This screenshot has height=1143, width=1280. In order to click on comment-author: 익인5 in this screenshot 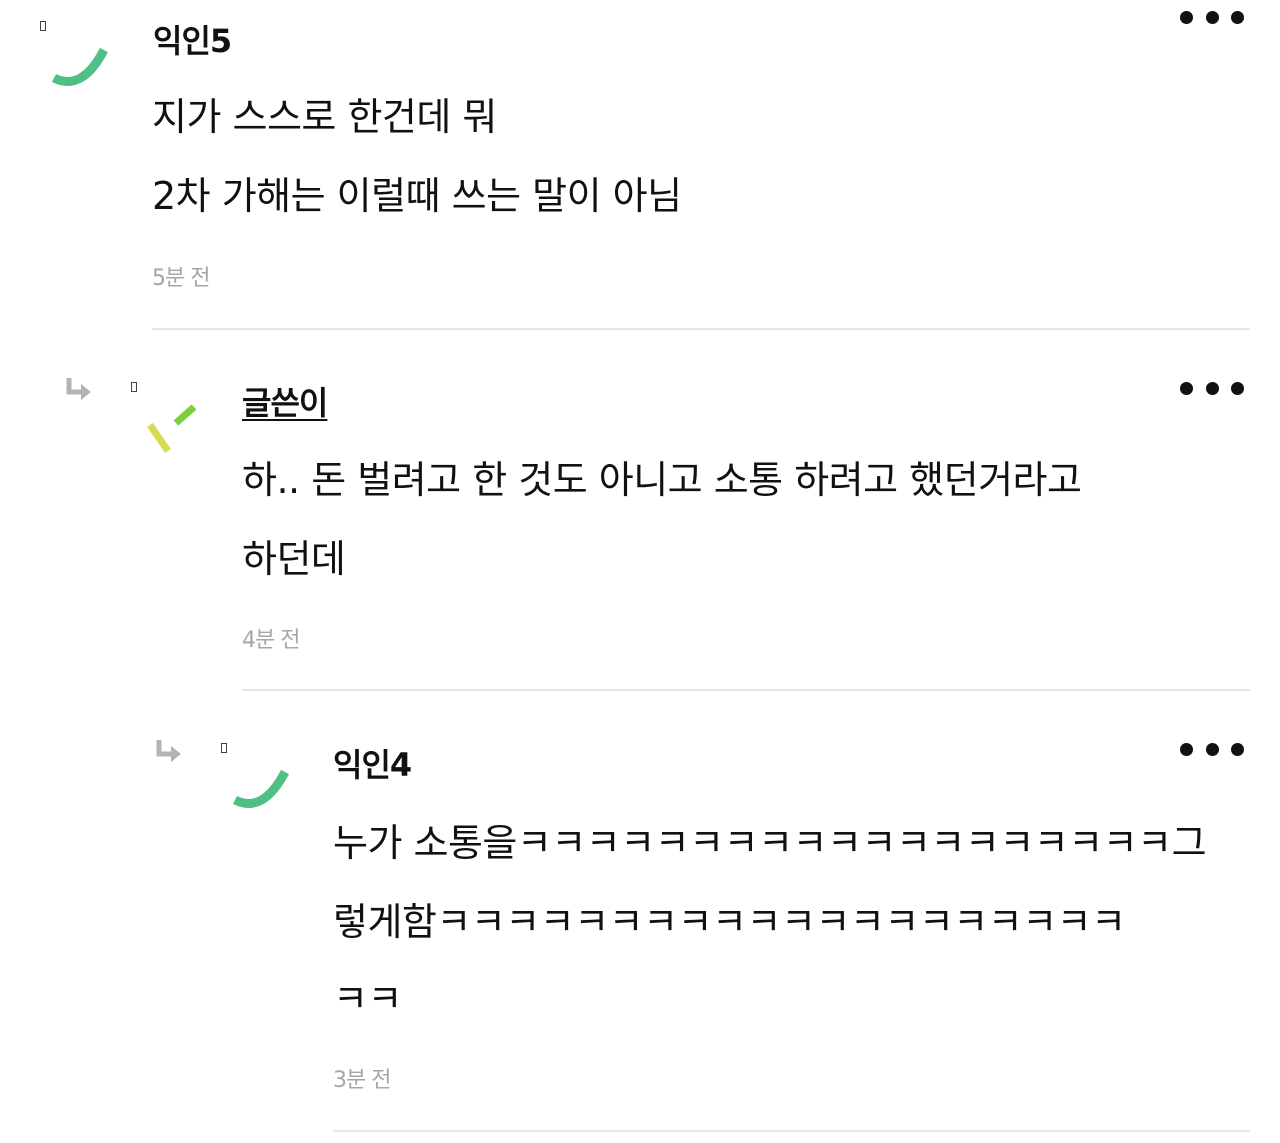, I will do `click(192, 39)`.